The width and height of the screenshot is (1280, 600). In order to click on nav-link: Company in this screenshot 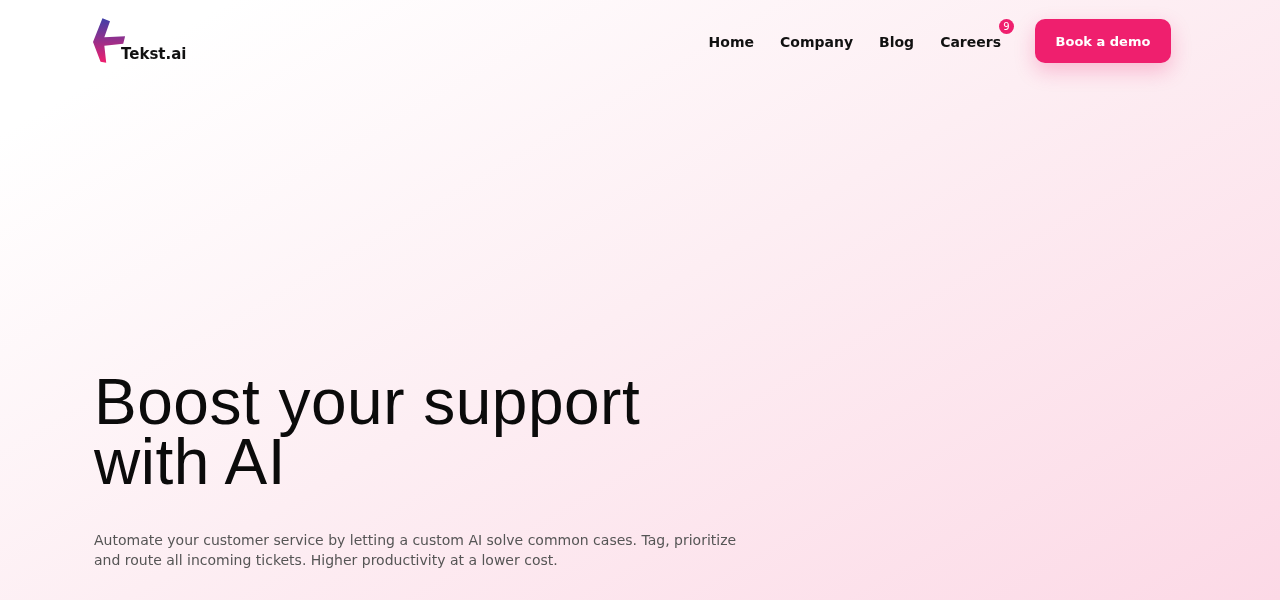, I will do `click(817, 41)`.